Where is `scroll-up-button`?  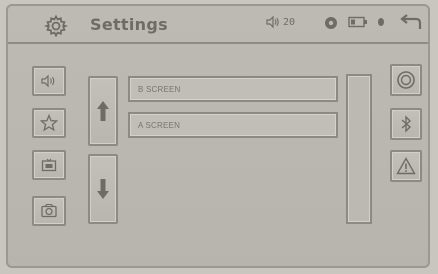
scroll-up-button is located at coordinates (103, 111).